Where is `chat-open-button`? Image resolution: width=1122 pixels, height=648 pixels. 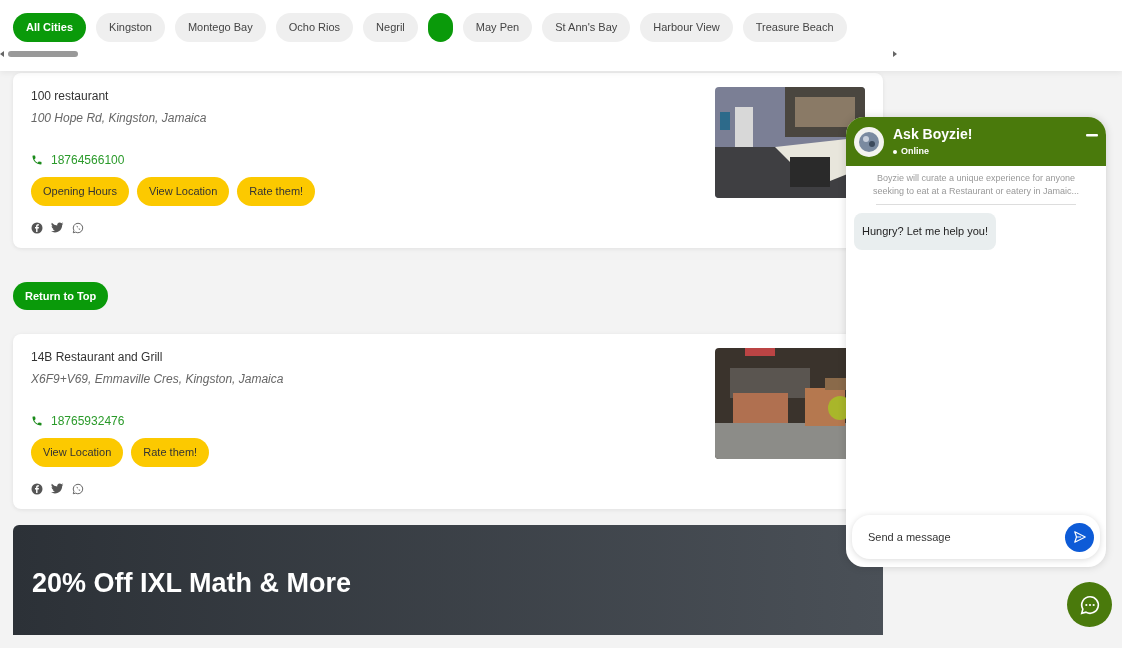
chat-open-button is located at coordinates (1089, 604).